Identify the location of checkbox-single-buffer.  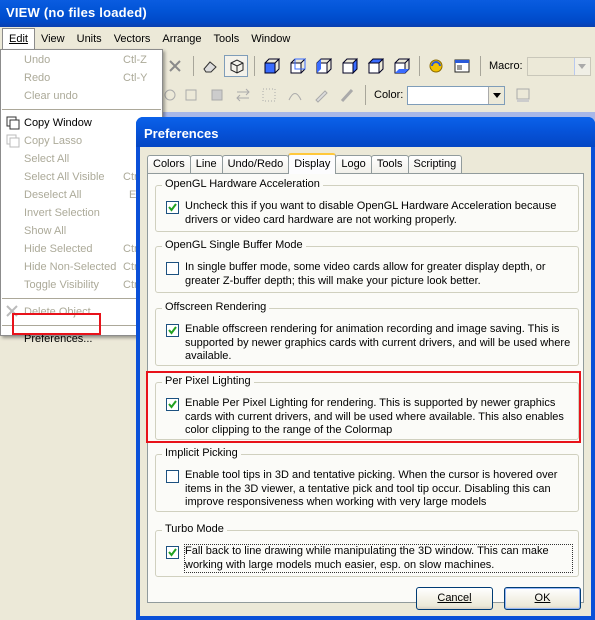
(172, 268).